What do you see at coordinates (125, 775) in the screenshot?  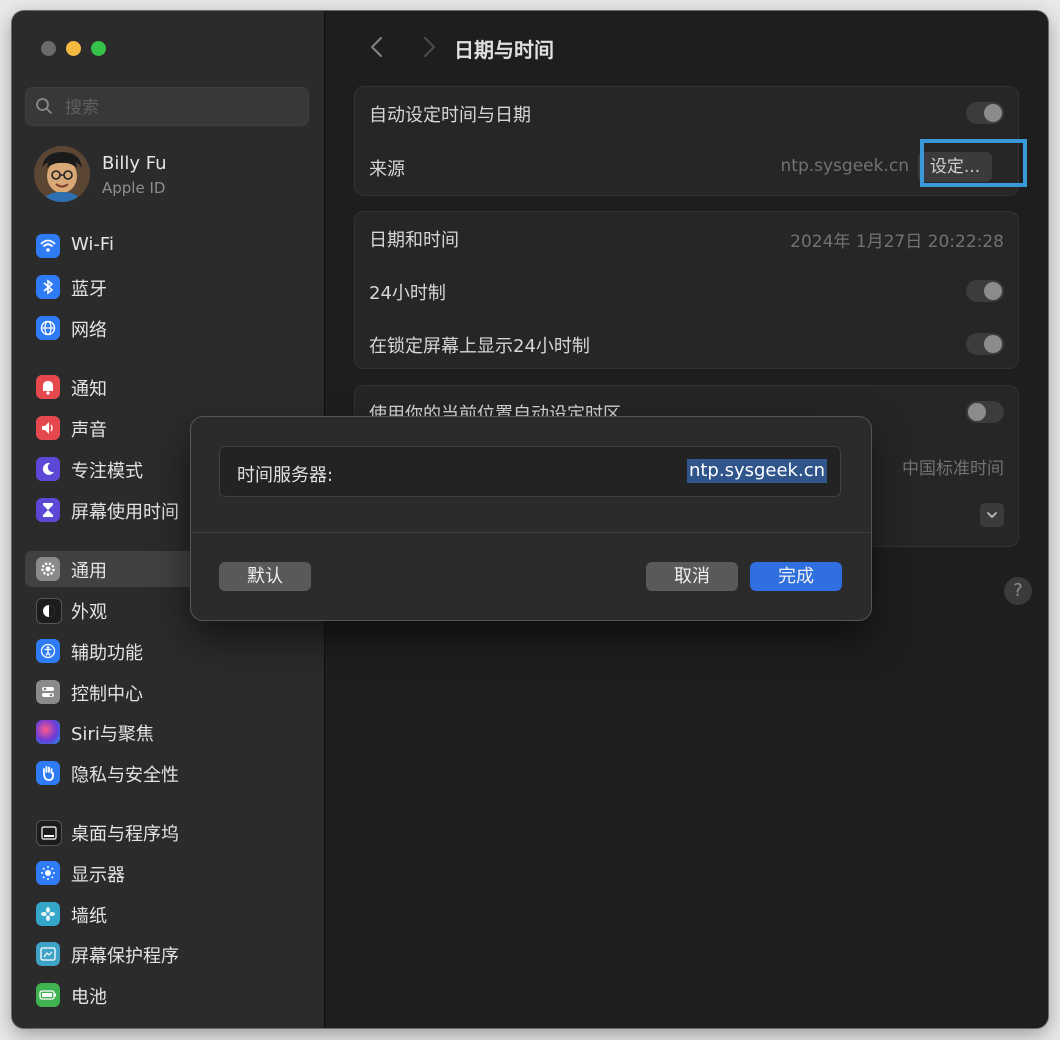 I see `sidebar-item-label: 隐私与安全性` at bounding box center [125, 775].